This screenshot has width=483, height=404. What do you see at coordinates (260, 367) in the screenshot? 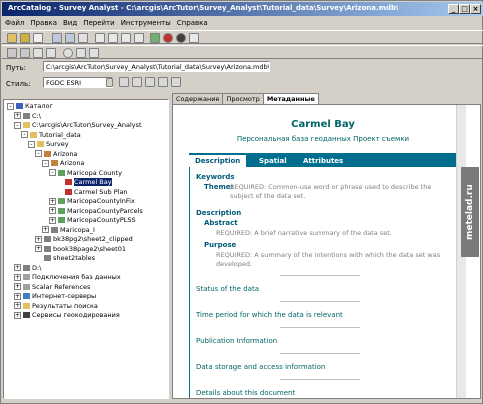
I see `section-data-storage: Data storage and access information` at bounding box center [260, 367].